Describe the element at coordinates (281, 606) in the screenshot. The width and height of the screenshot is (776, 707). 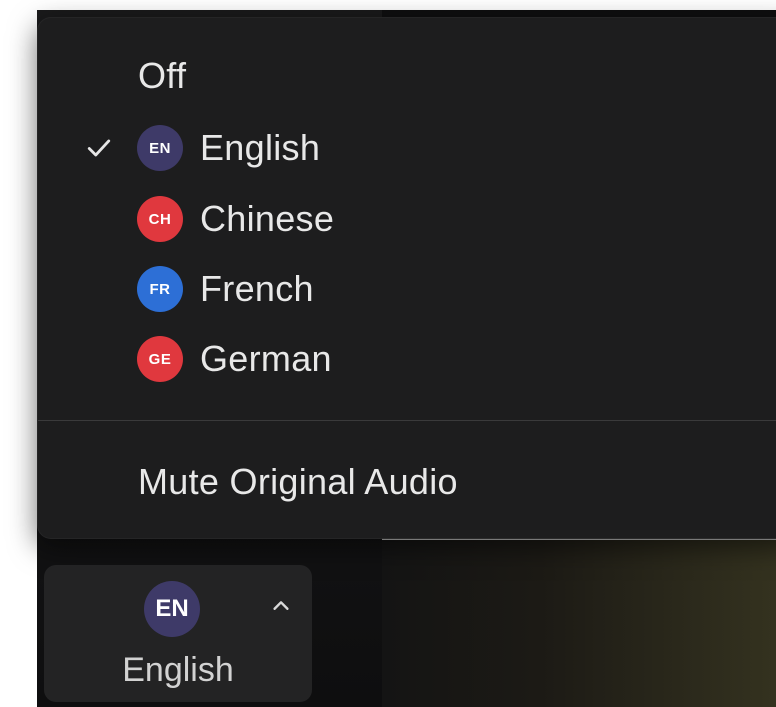
I see `chevron-up-icon` at that location.